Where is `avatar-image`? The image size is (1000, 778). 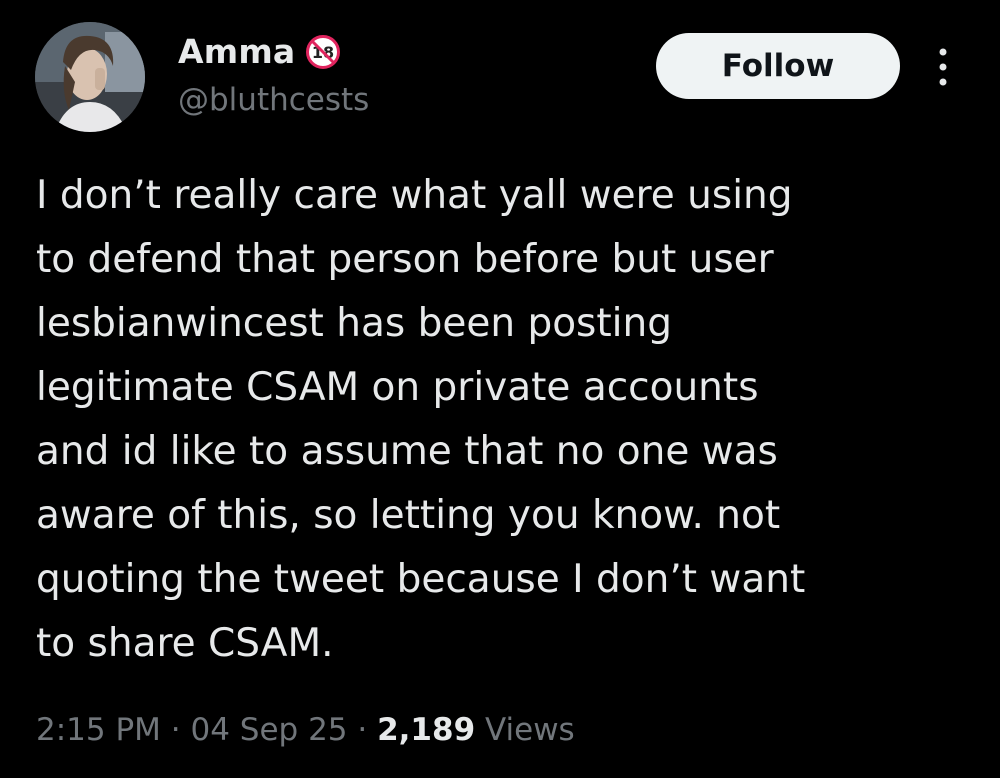 avatar-image is located at coordinates (90, 77).